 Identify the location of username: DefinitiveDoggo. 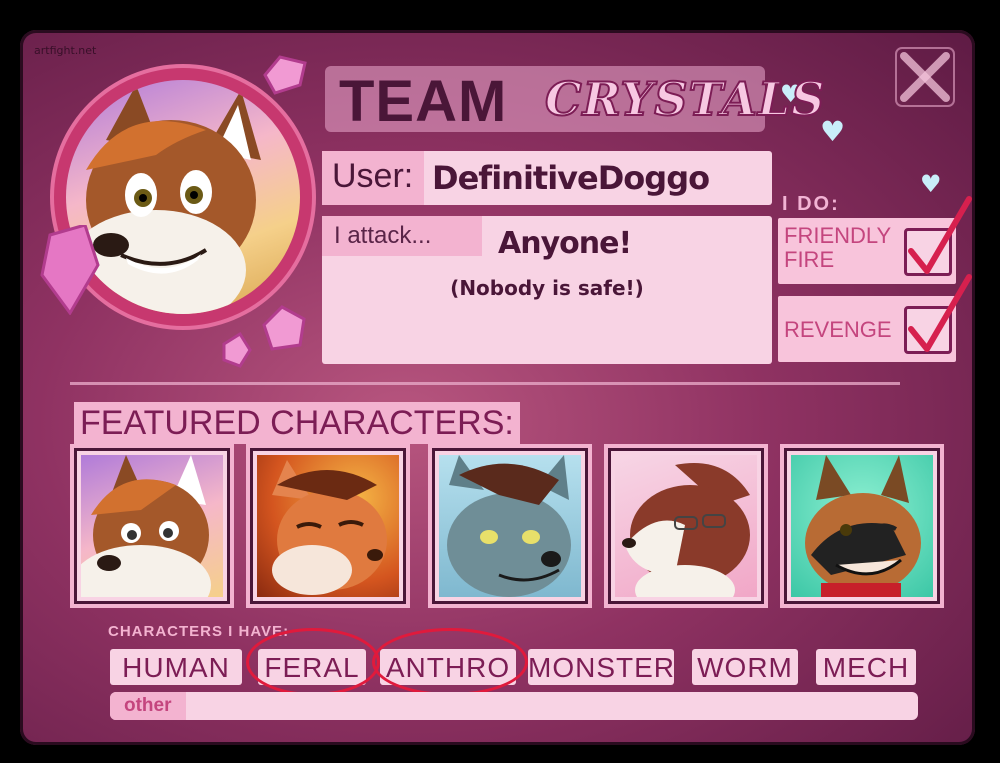
(571, 178).